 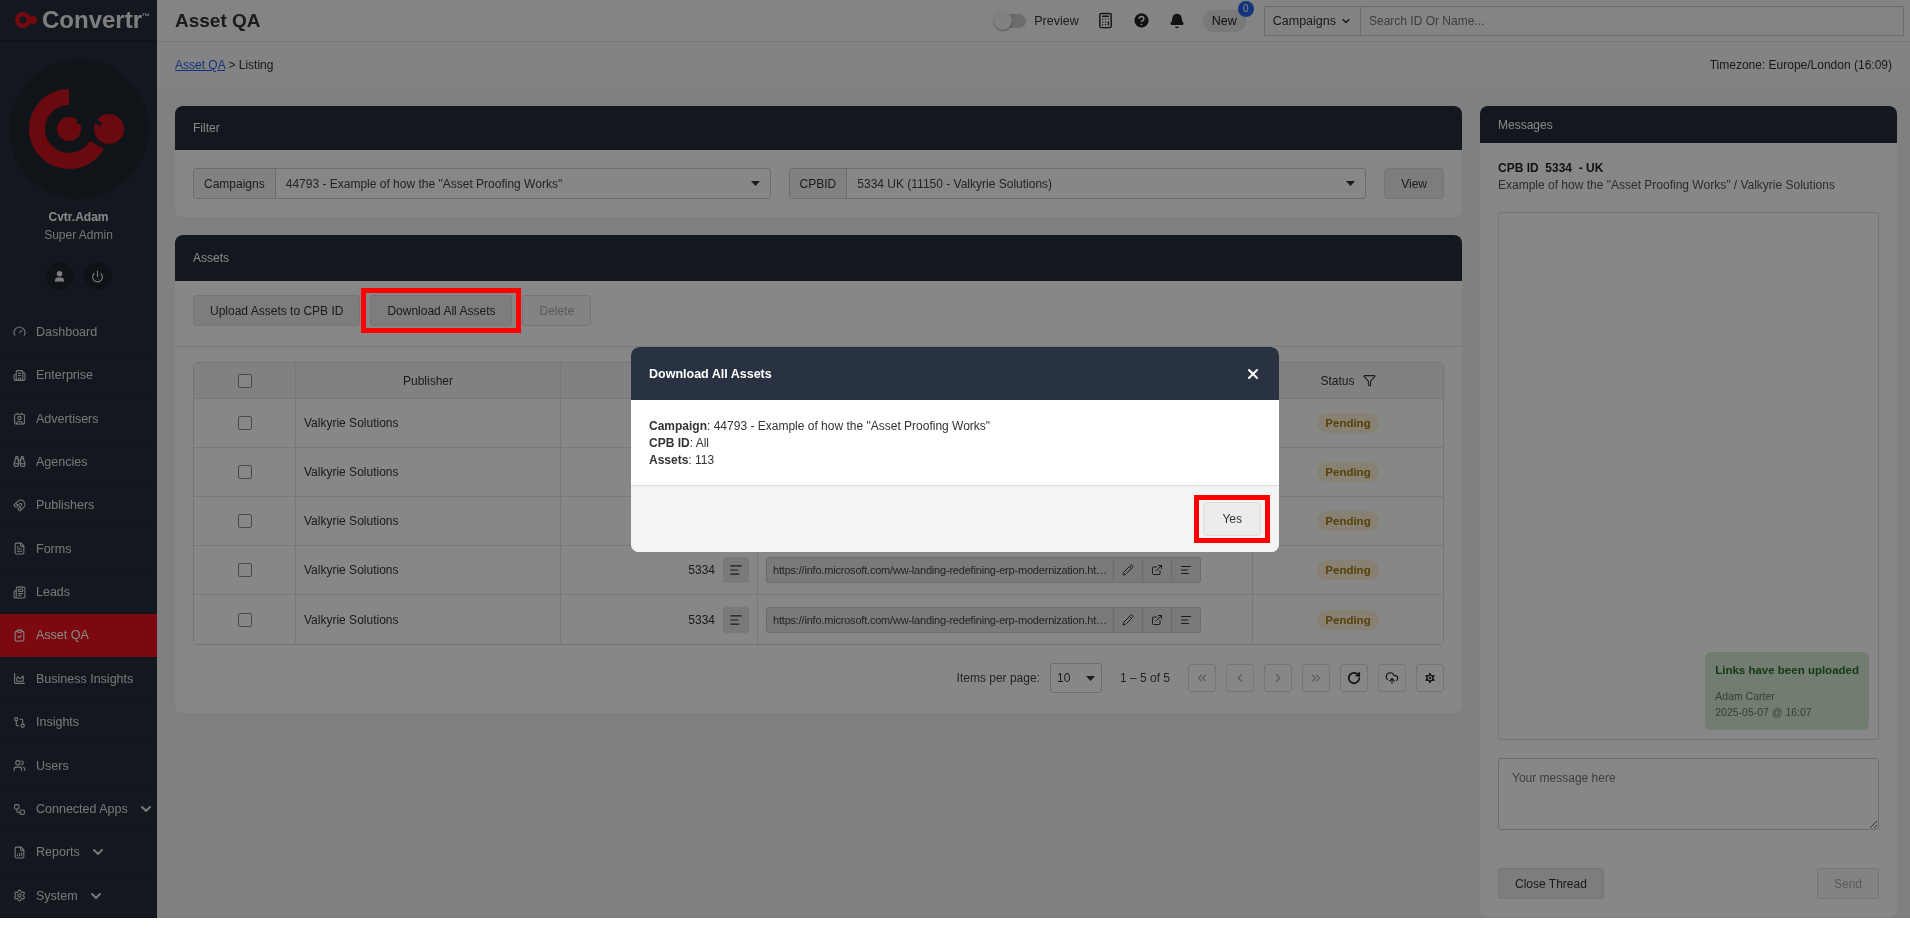 I want to click on select-label: CPBID, so click(x=818, y=183).